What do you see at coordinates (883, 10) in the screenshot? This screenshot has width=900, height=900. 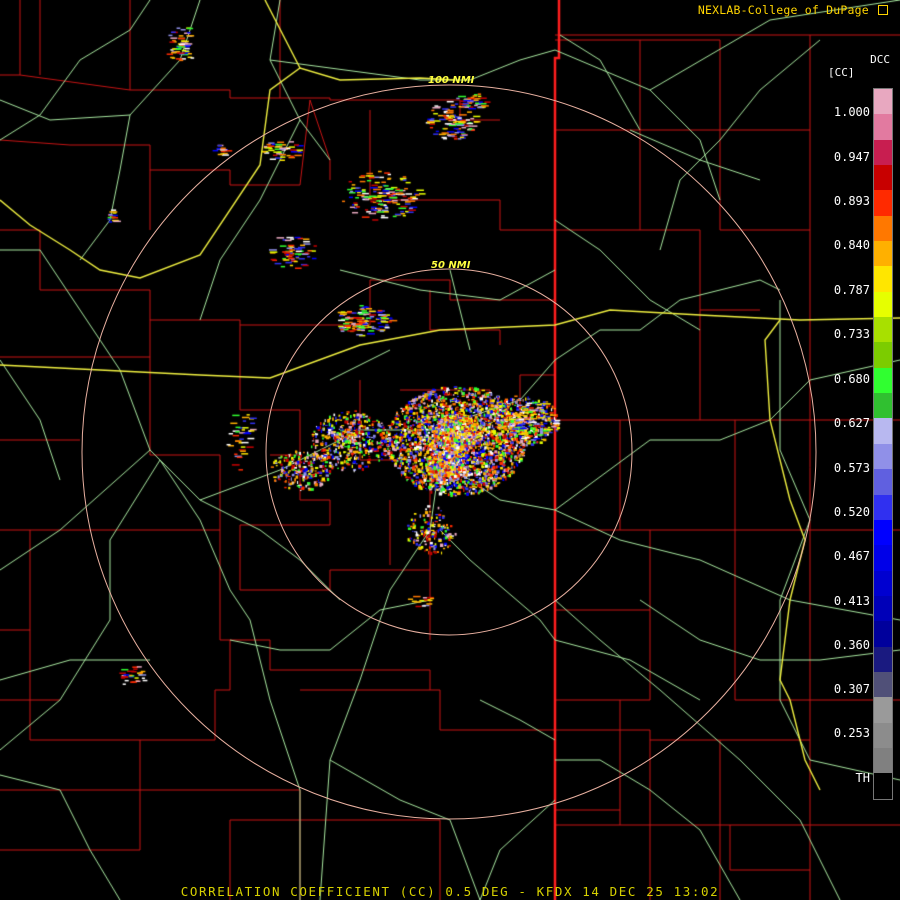 I see `credit-logo-icon` at bounding box center [883, 10].